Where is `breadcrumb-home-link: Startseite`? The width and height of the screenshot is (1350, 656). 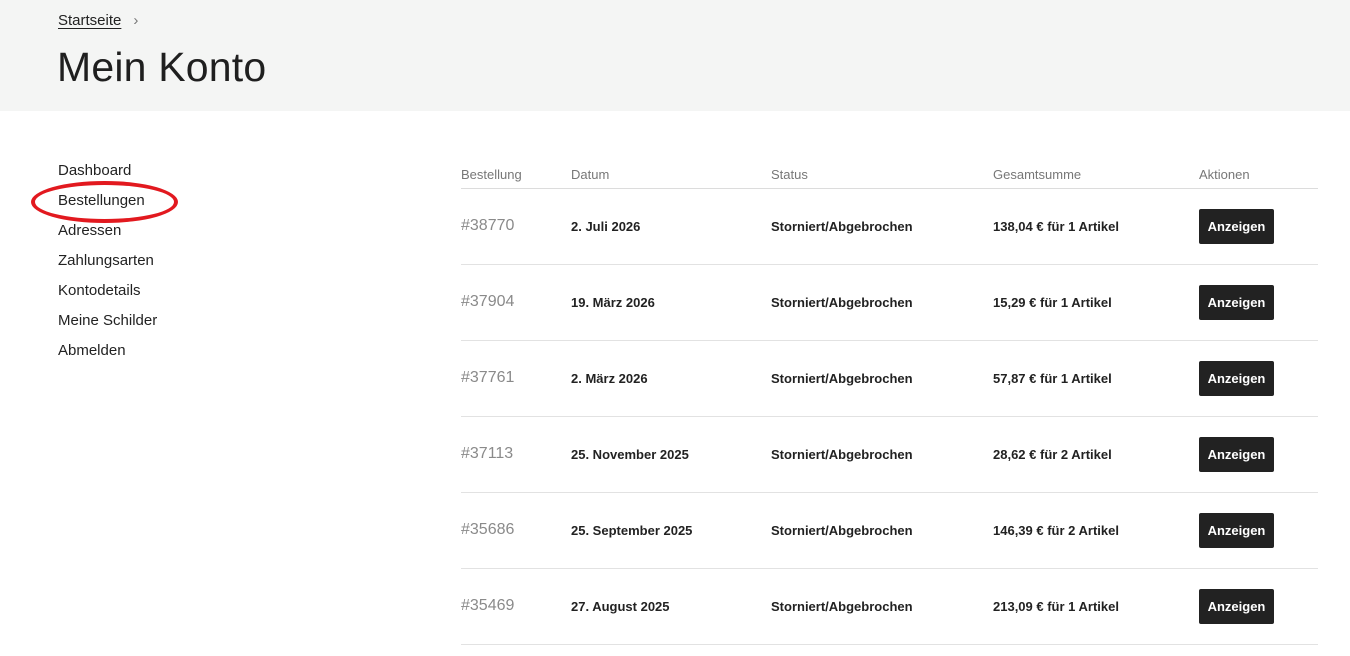
breadcrumb-home-link: Startseite is located at coordinates (91, 20).